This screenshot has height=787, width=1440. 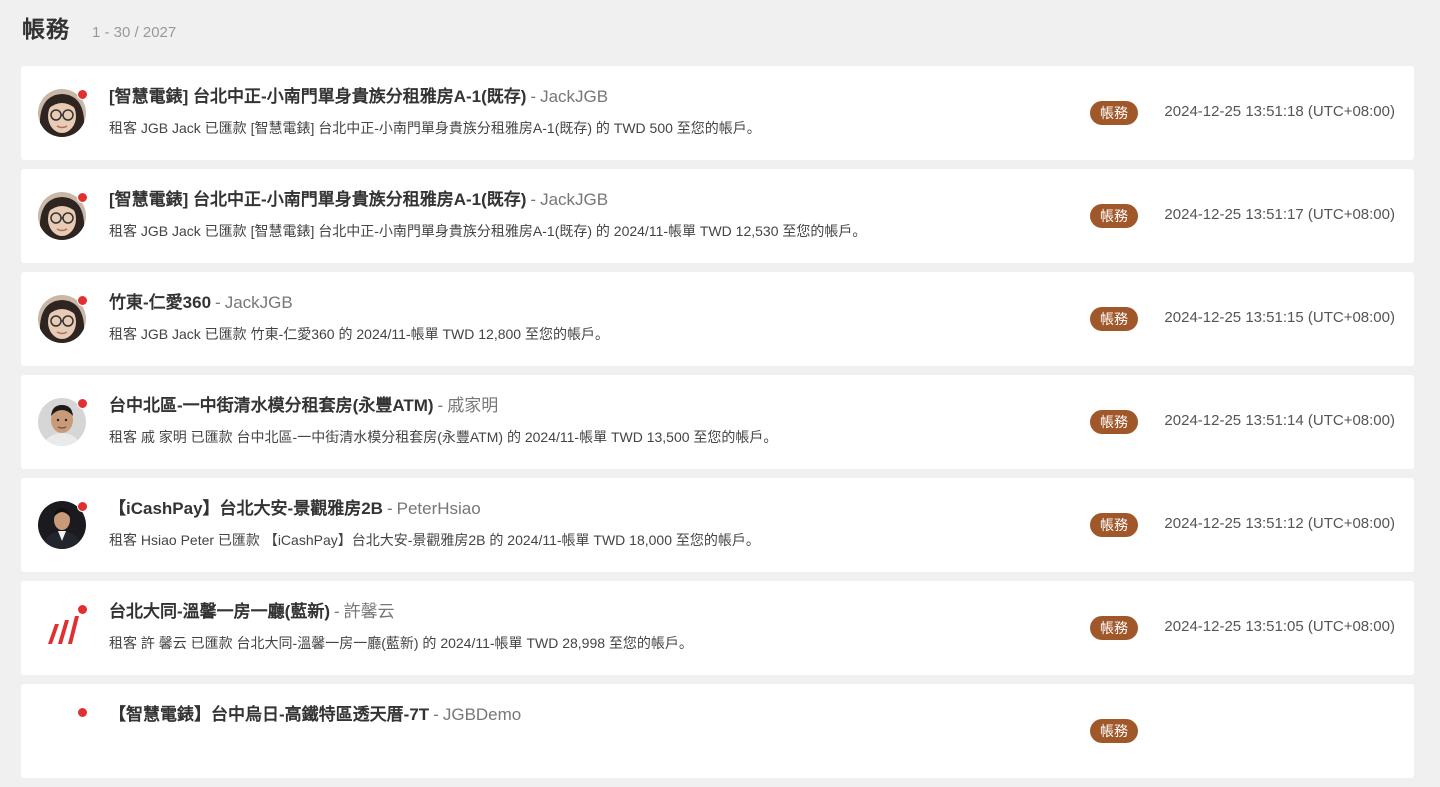 What do you see at coordinates (1279, 420) in the screenshot?
I see `notification-time: 2024-12-25 13:51:14 (UTC+08:00)` at bounding box center [1279, 420].